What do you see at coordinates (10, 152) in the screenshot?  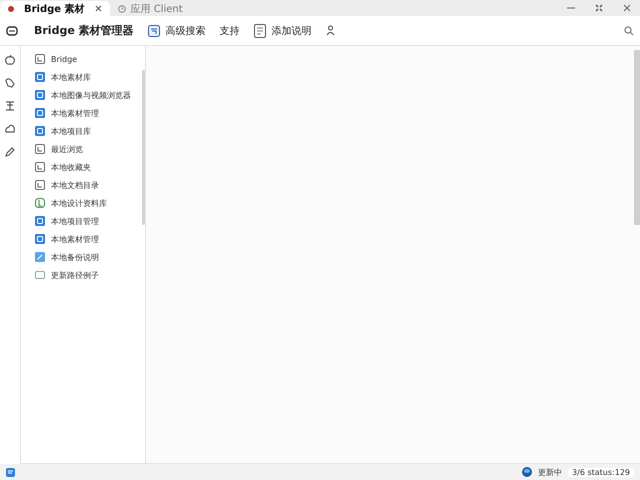 I see `pencil-icon` at bounding box center [10, 152].